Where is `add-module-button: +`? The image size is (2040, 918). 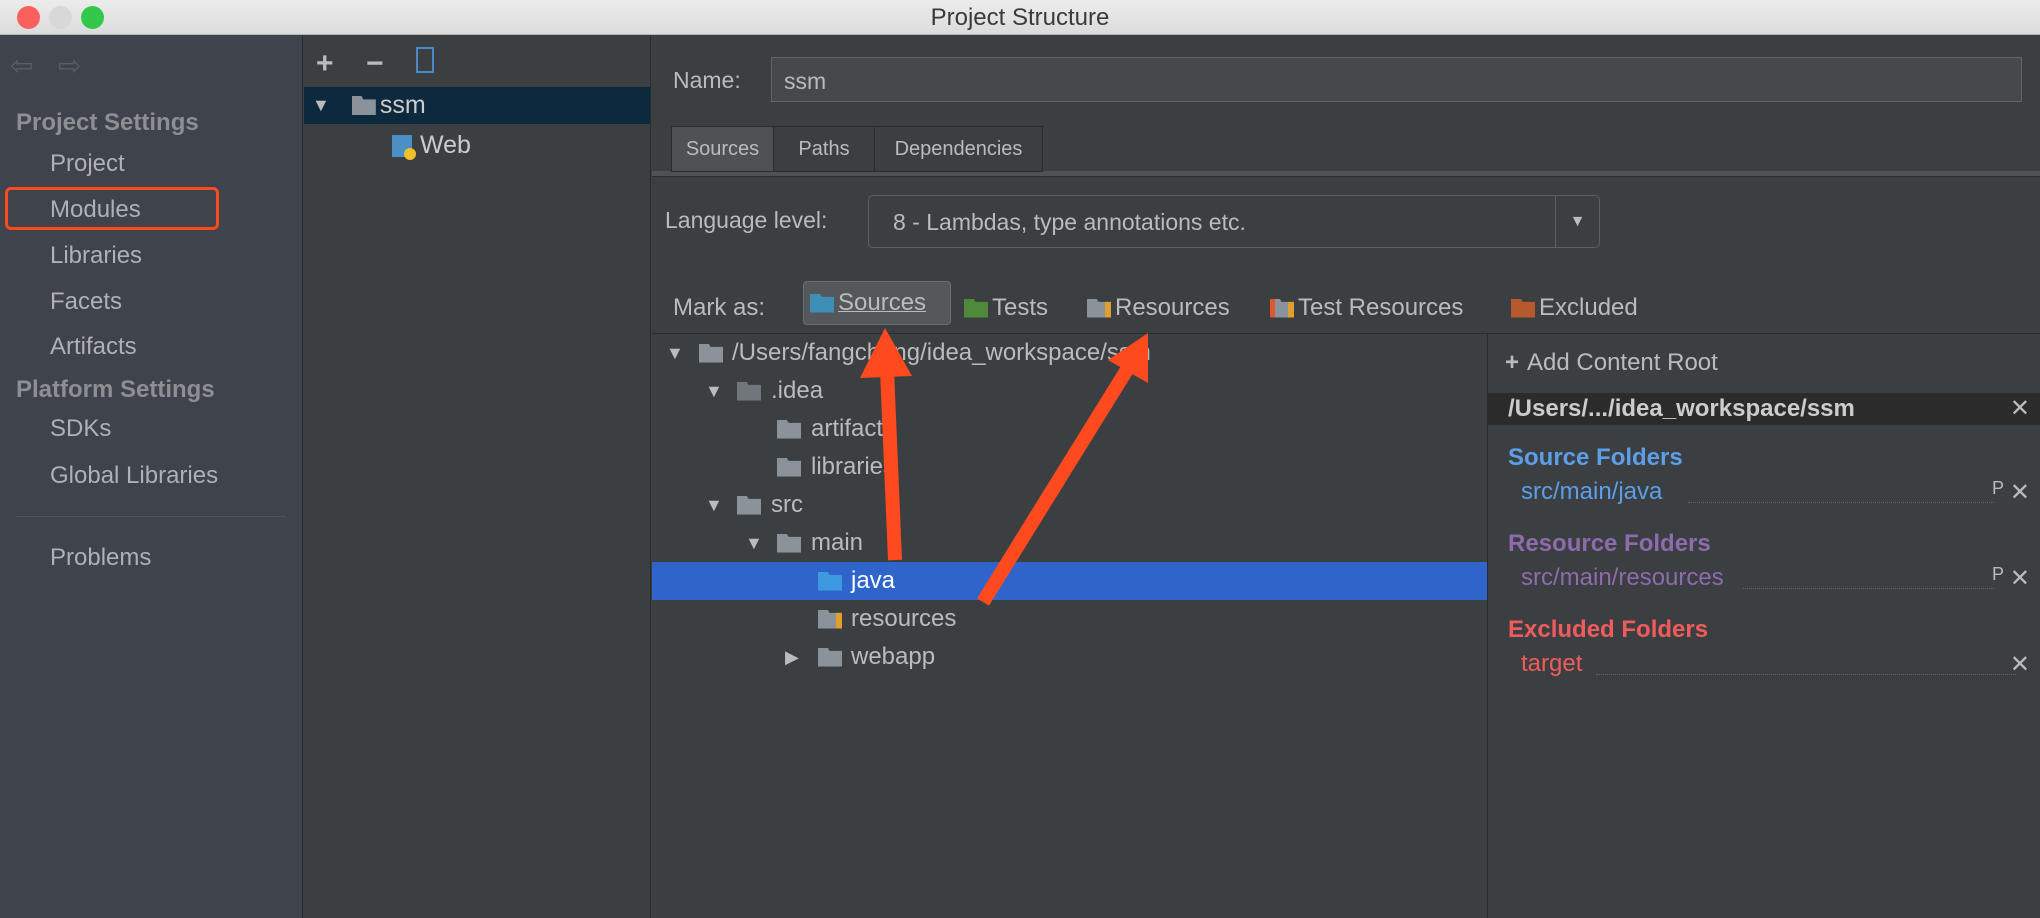
add-module-button: + is located at coordinates (325, 64).